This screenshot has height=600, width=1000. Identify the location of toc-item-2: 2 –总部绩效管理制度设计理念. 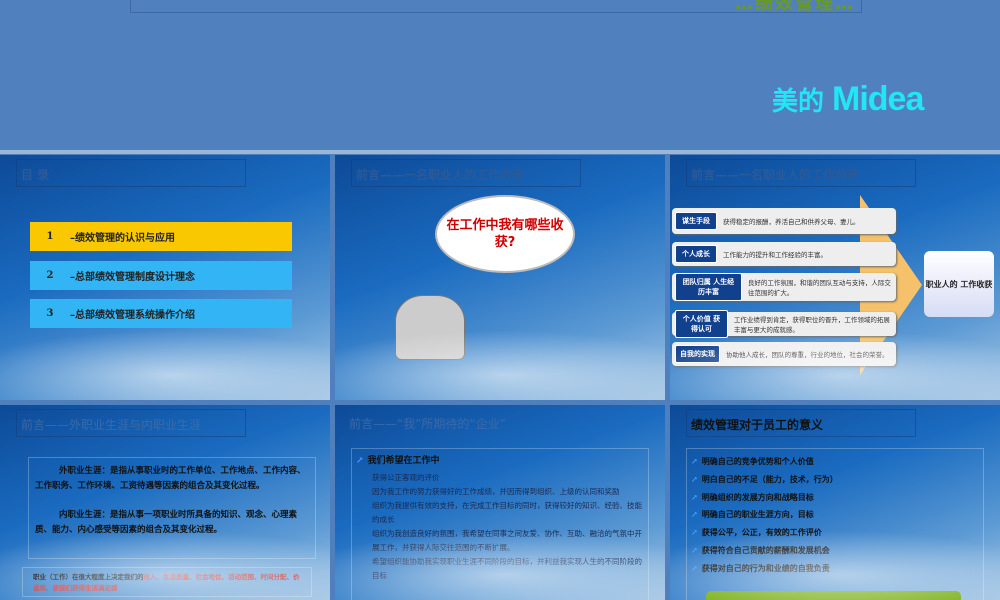
(161, 275).